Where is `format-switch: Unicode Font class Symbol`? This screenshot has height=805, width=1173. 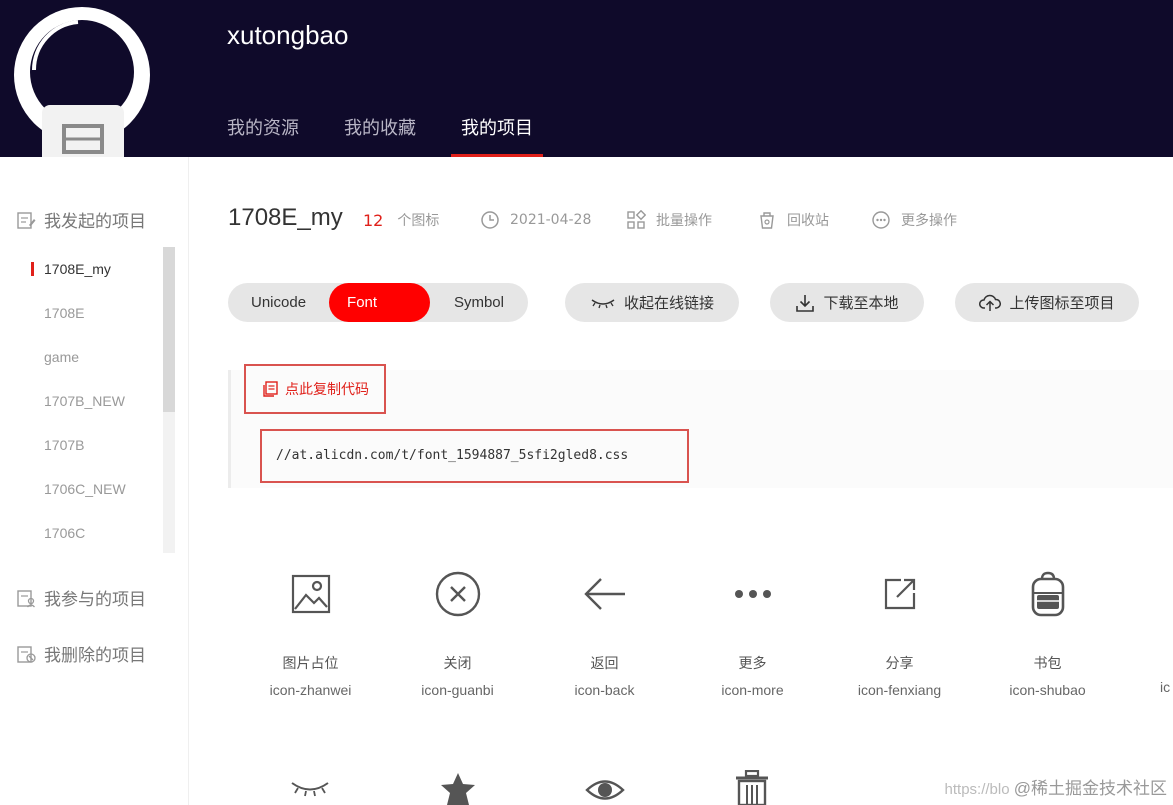 format-switch: Unicode Font class Symbol is located at coordinates (378, 316).